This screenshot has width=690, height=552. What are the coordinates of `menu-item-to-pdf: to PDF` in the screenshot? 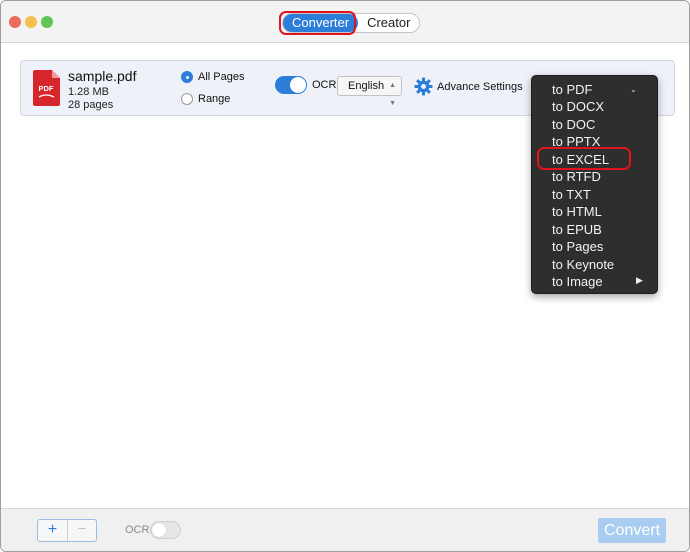 It's located at (572, 90).